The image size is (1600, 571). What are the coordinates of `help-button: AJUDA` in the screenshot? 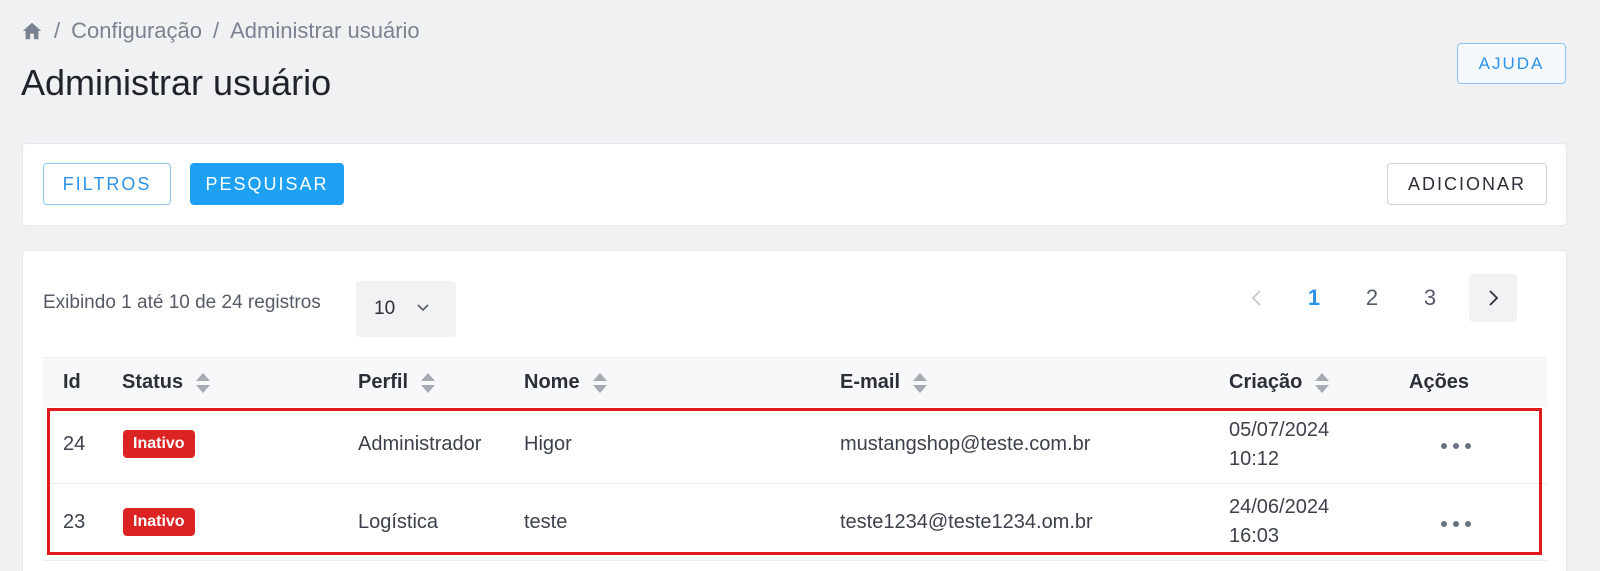 It's located at (1511, 63).